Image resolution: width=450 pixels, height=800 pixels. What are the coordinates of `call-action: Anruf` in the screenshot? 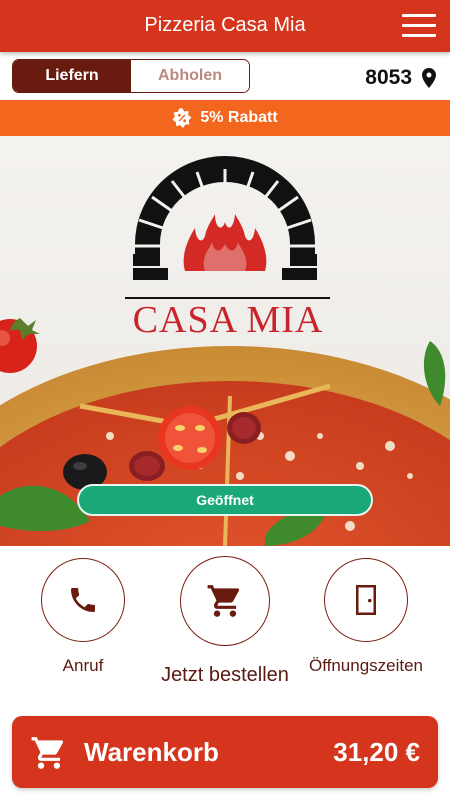 It's located at (83, 617).